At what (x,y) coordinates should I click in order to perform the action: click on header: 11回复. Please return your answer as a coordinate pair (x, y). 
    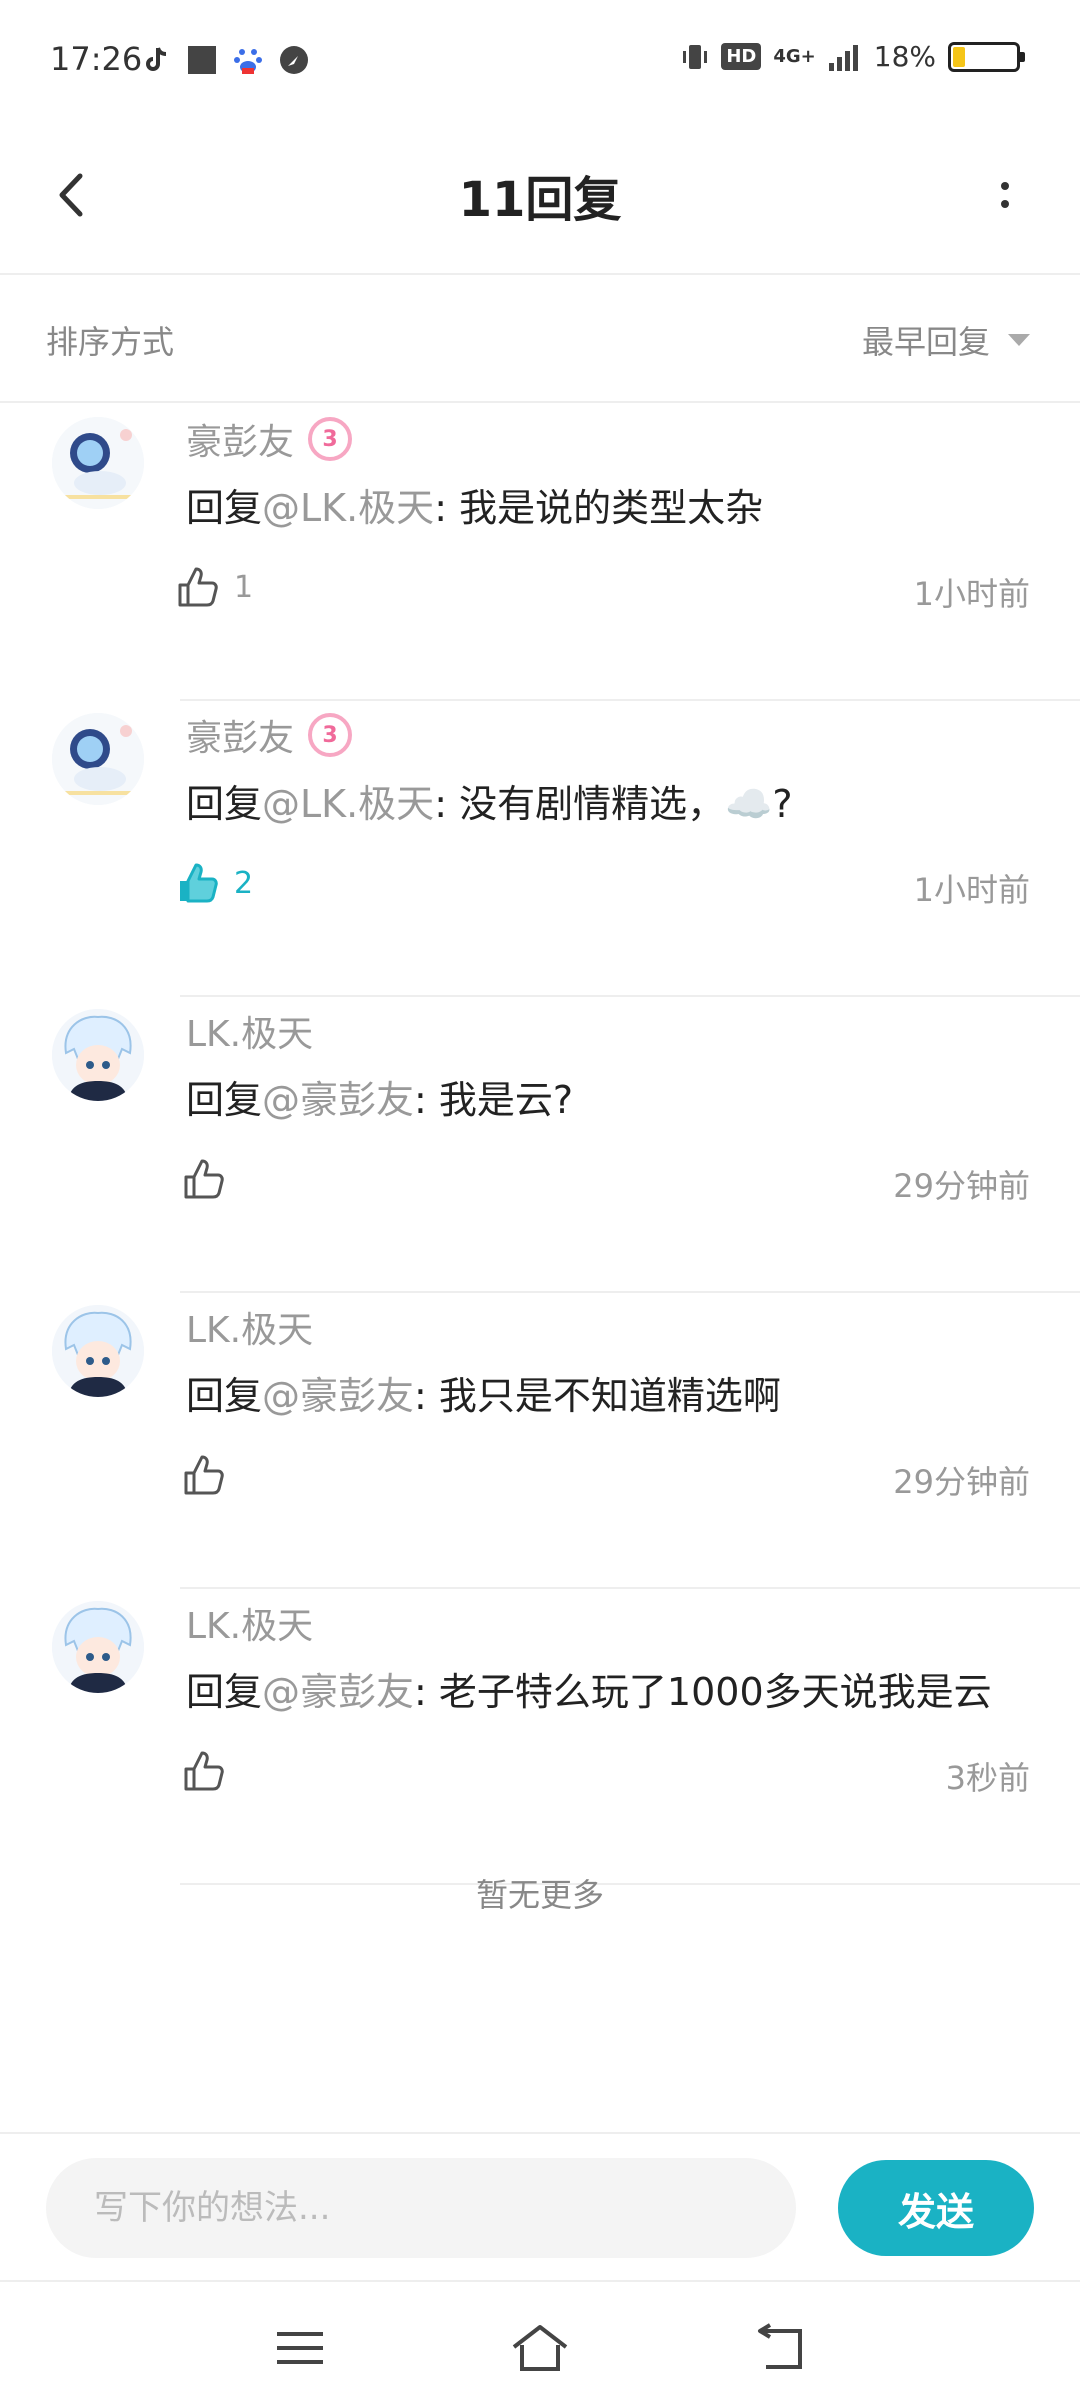
    Looking at the image, I should click on (540, 197).